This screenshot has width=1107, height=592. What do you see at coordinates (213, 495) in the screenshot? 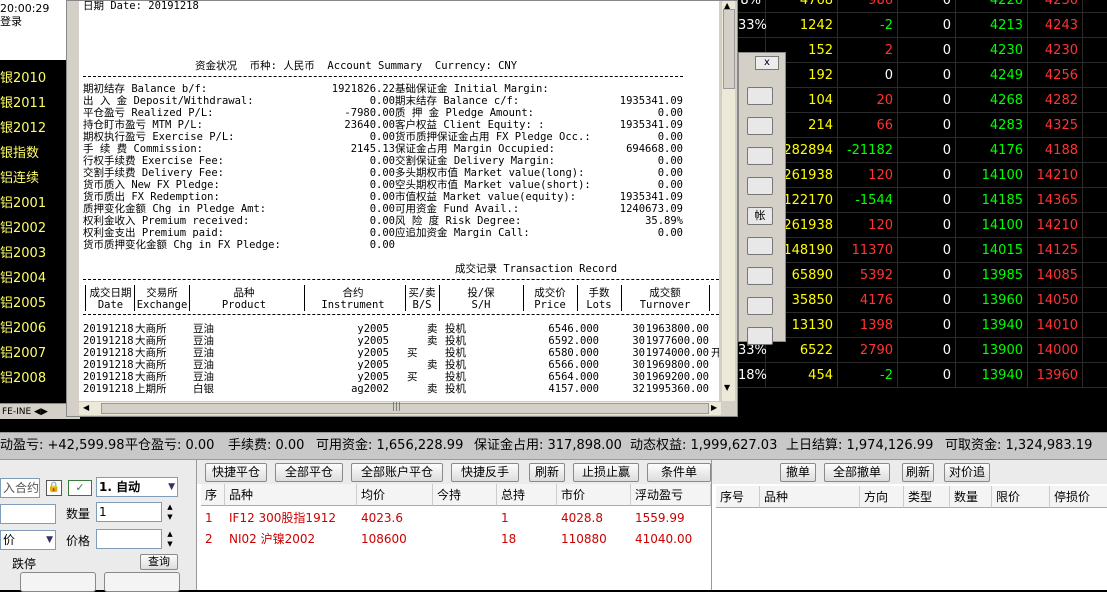
I see `positions-column-header: 序` at bounding box center [213, 495].